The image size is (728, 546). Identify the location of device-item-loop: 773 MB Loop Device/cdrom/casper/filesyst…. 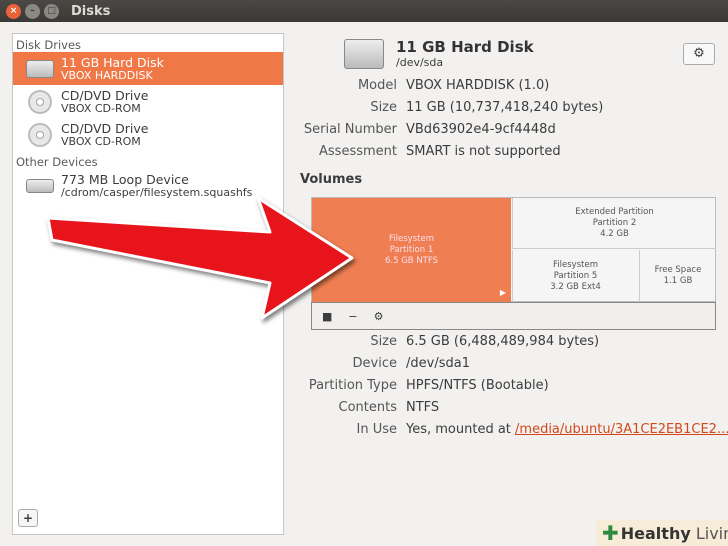
(148, 185).